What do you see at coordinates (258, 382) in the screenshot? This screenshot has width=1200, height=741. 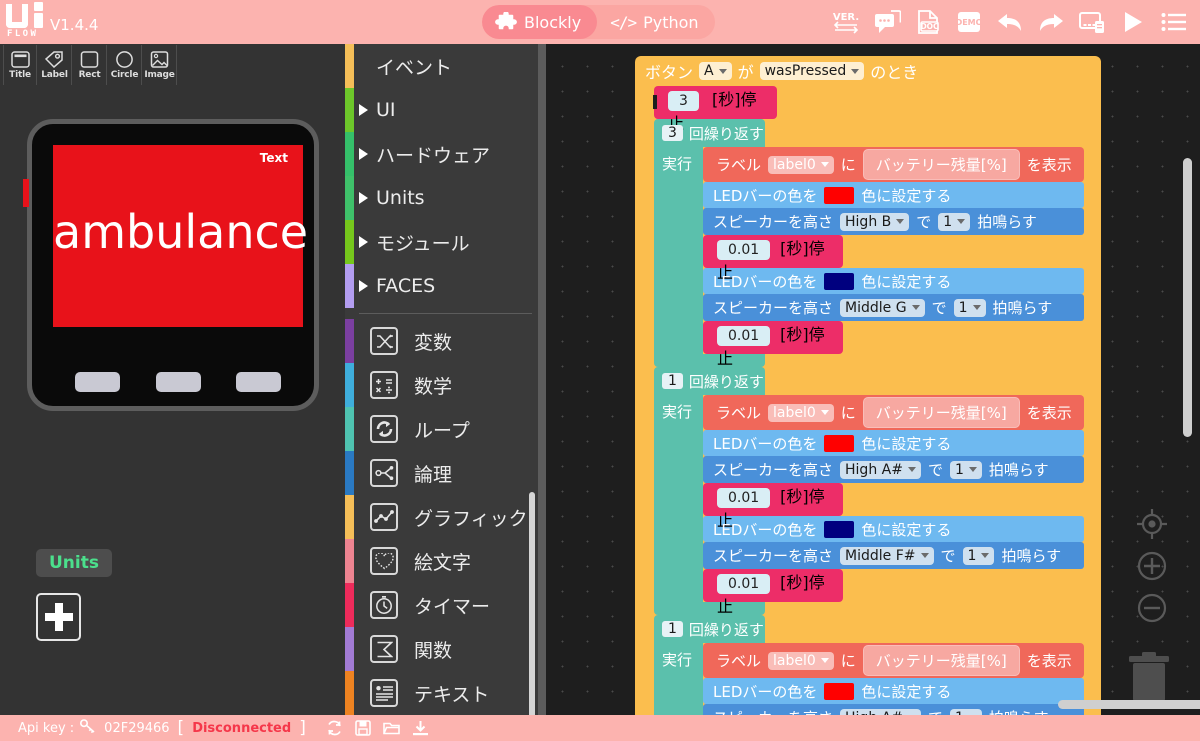 I see `device-button-c` at bounding box center [258, 382].